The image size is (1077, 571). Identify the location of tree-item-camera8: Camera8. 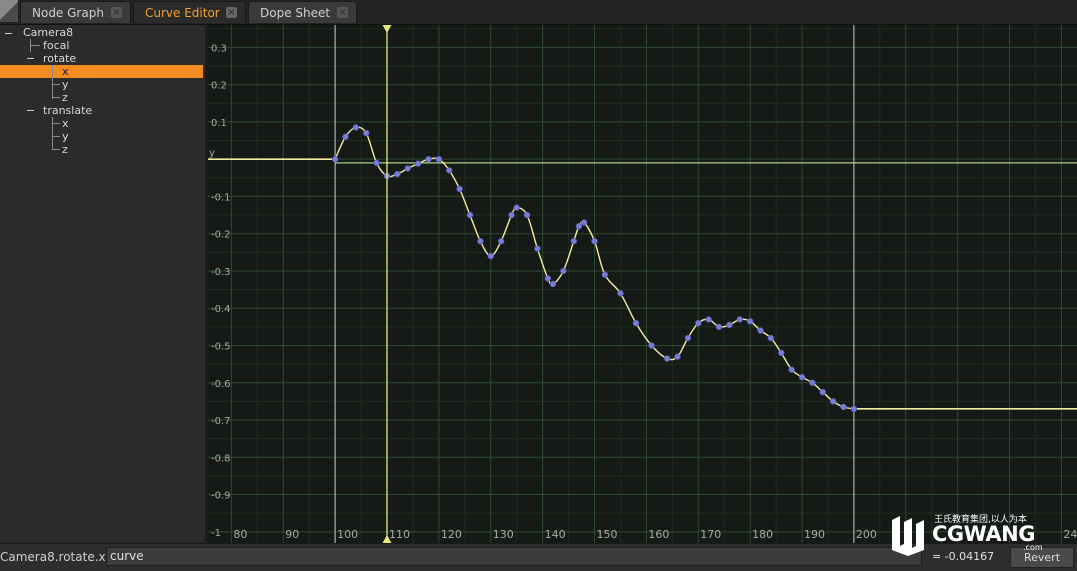
(48, 32).